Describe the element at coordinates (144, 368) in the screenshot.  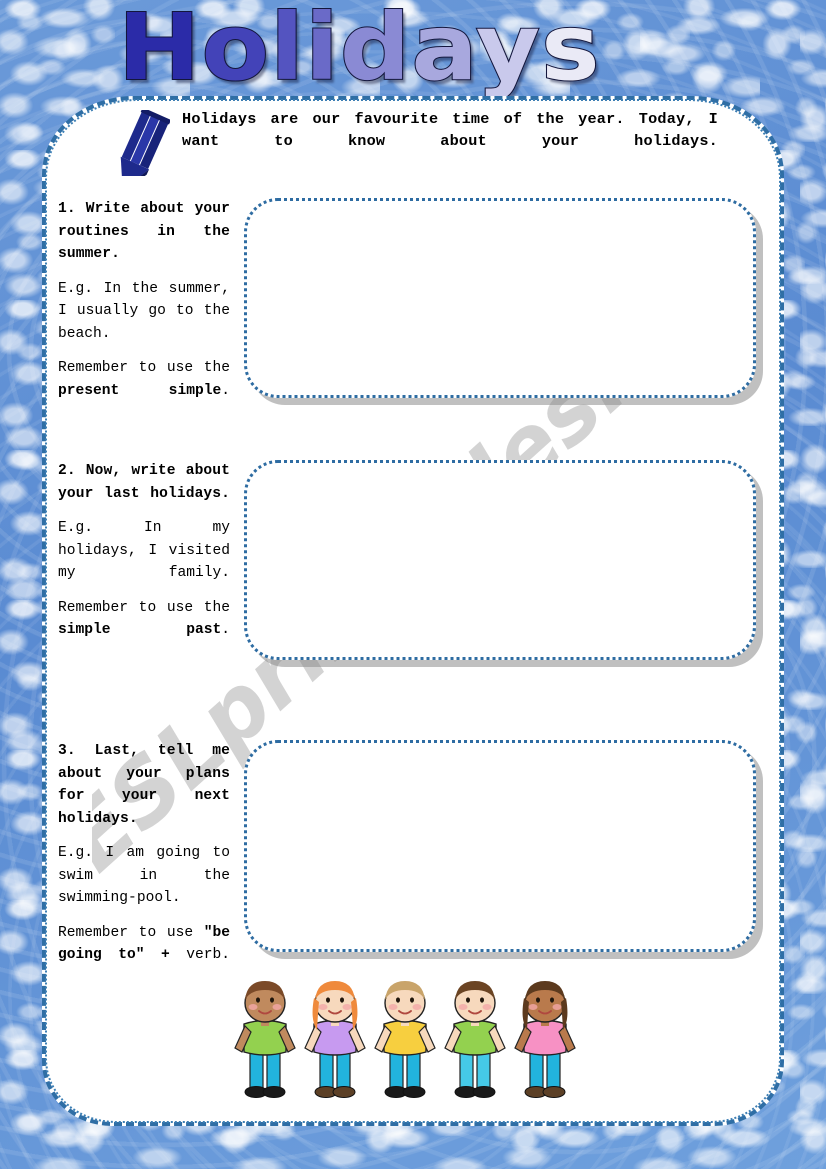
I see `task-1-reminder-prefix: Remember to use the` at that location.